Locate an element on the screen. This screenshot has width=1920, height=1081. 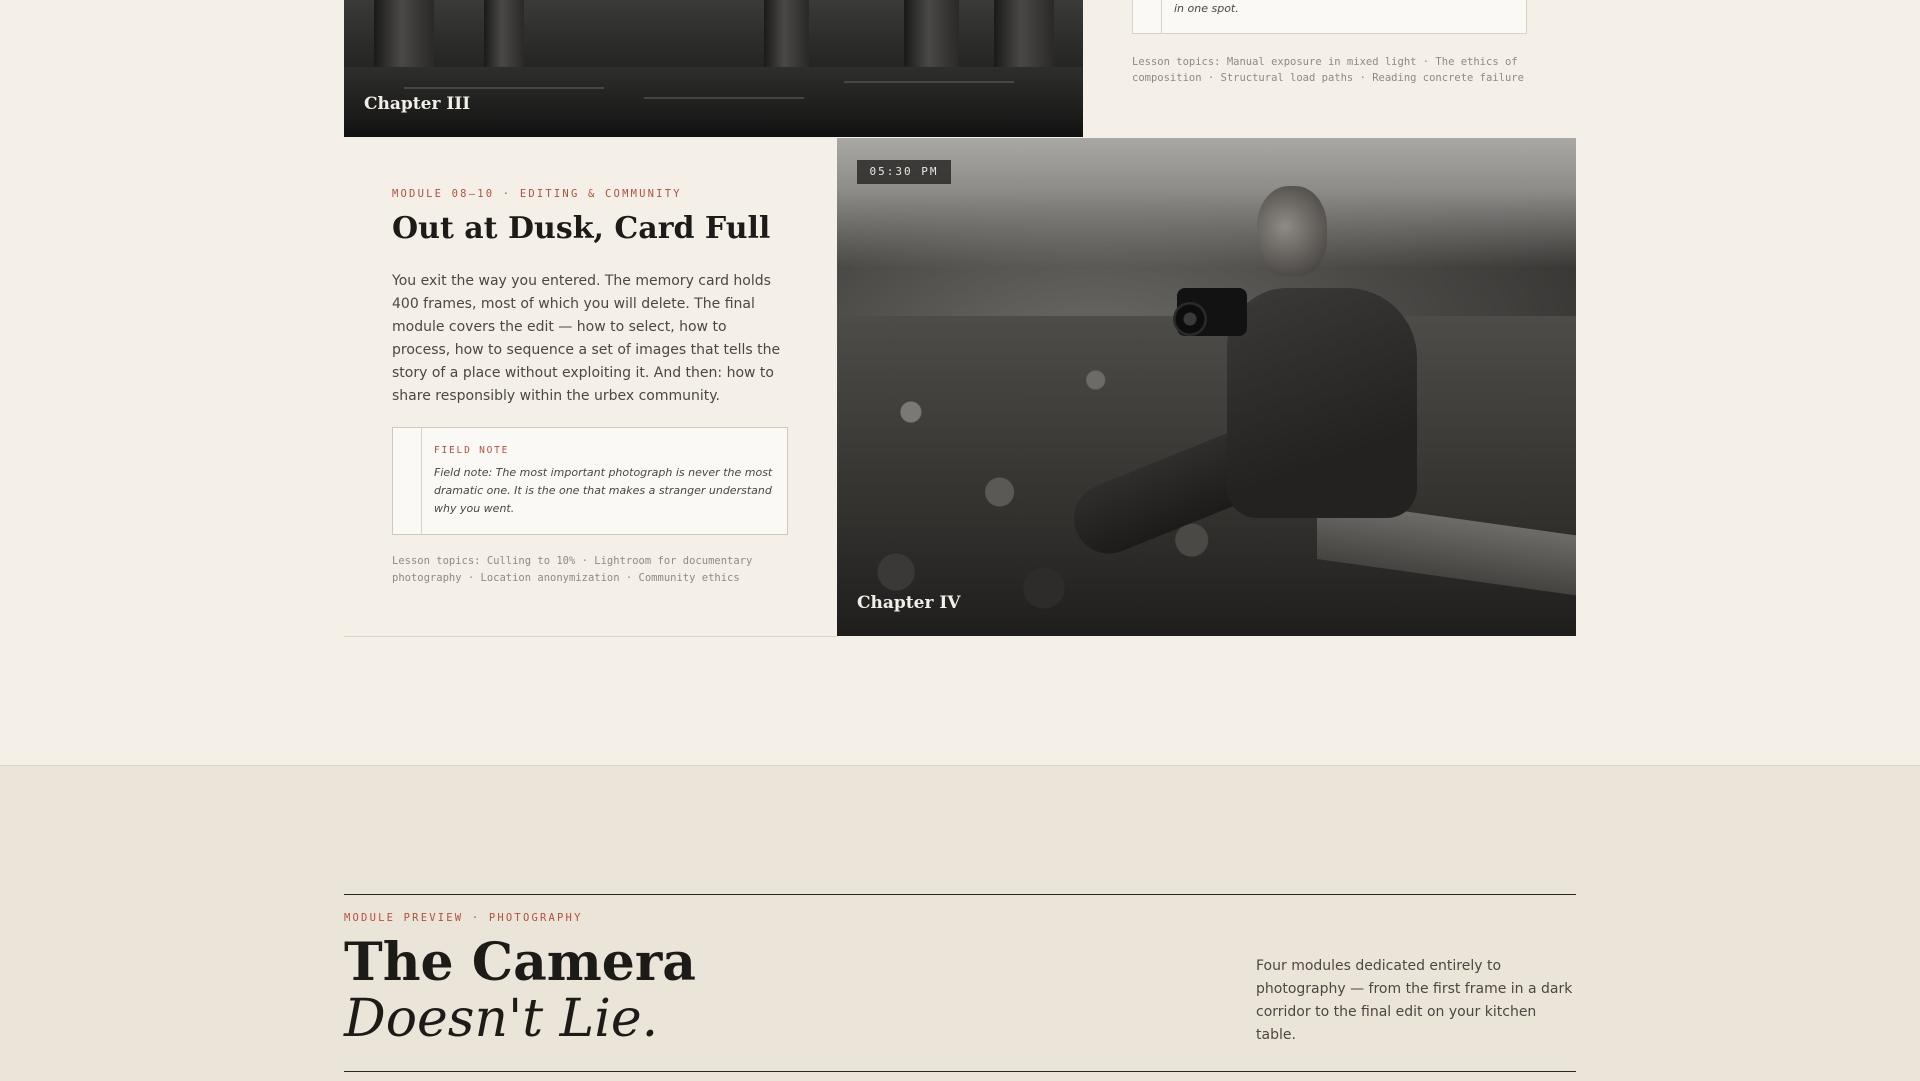
chapter-label: Chapter III is located at coordinates (417, 104).